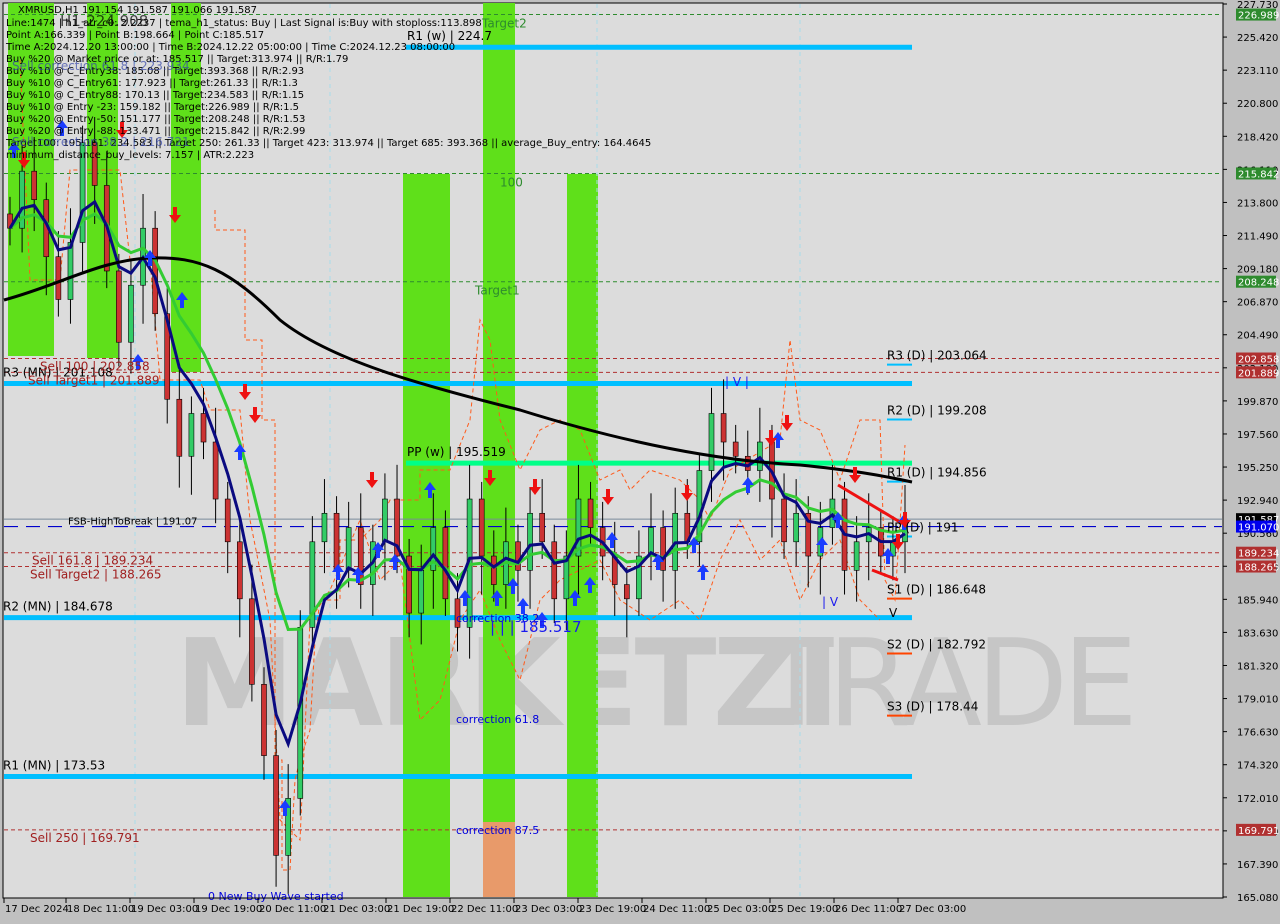 The image size is (1280, 924). Describe the element at coordinates (612, 909) in the screenshot. I see `x-tick-label: 23 Dec 19:00` at that location.